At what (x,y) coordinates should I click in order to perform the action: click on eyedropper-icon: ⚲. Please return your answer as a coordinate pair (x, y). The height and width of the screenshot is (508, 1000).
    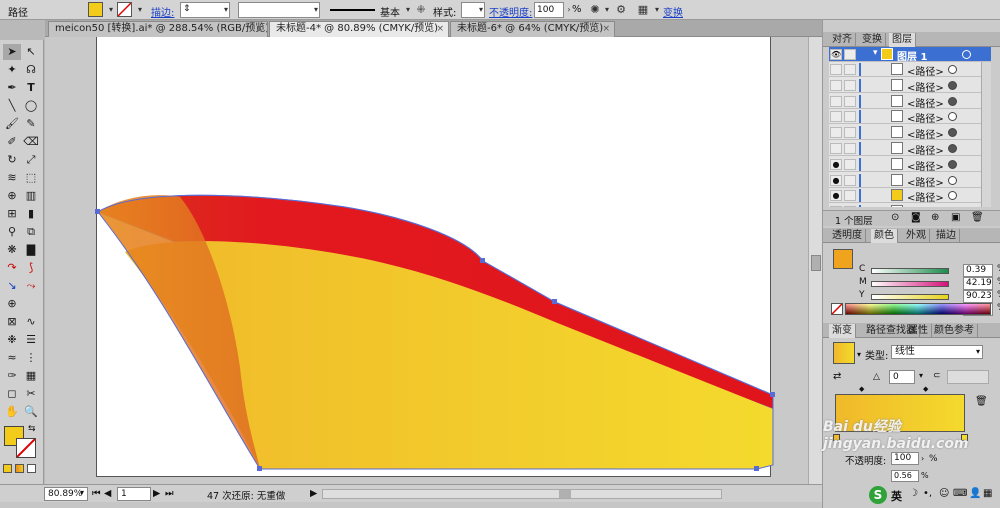
    Looking at the image, I should click on (12, 232).